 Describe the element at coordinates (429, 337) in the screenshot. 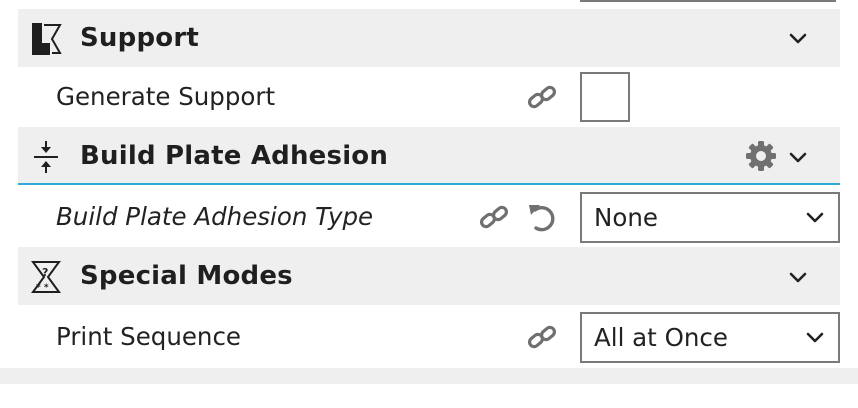

I see `setting-print-sequence: Print Sequence All at Once` at that location.